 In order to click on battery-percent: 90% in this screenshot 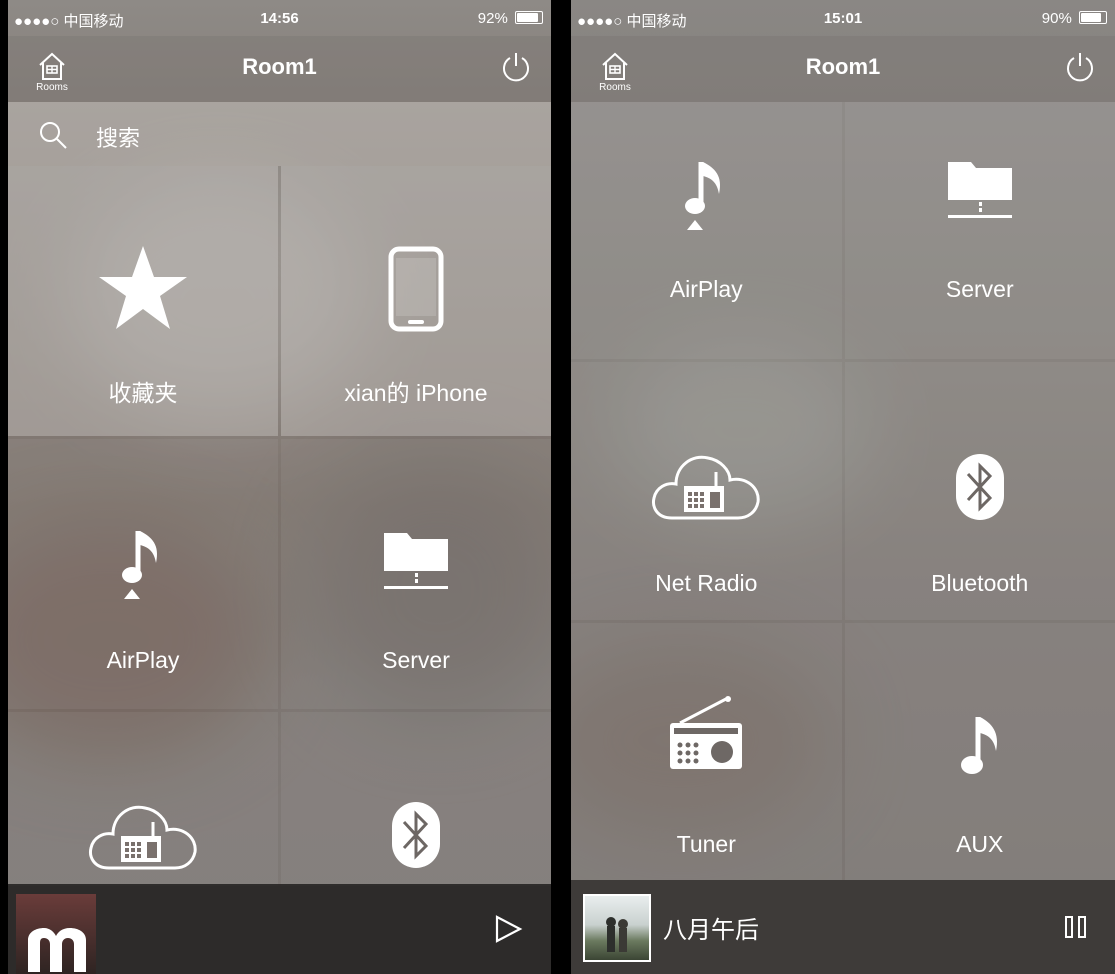, I will do `click(1056, 18)`.